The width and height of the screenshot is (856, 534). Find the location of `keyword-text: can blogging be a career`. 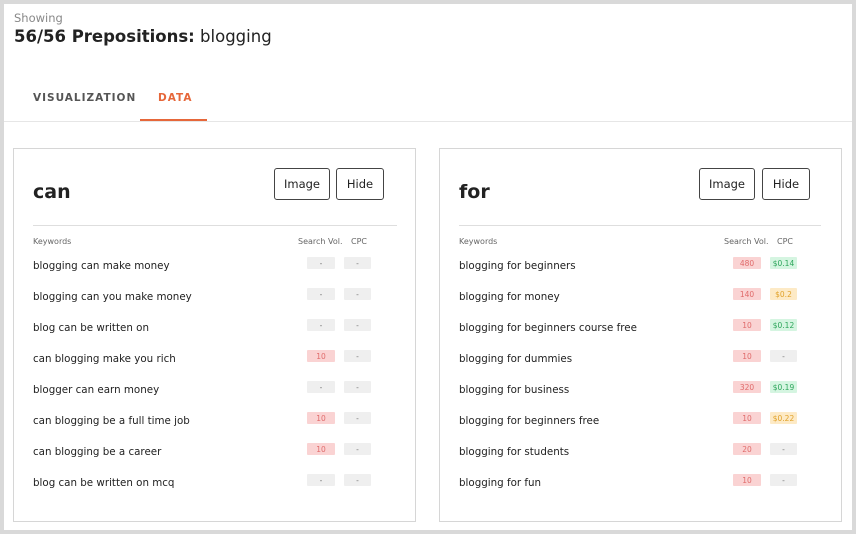

keyword-text: can blogging be a career is located at coordinates (97, 452).